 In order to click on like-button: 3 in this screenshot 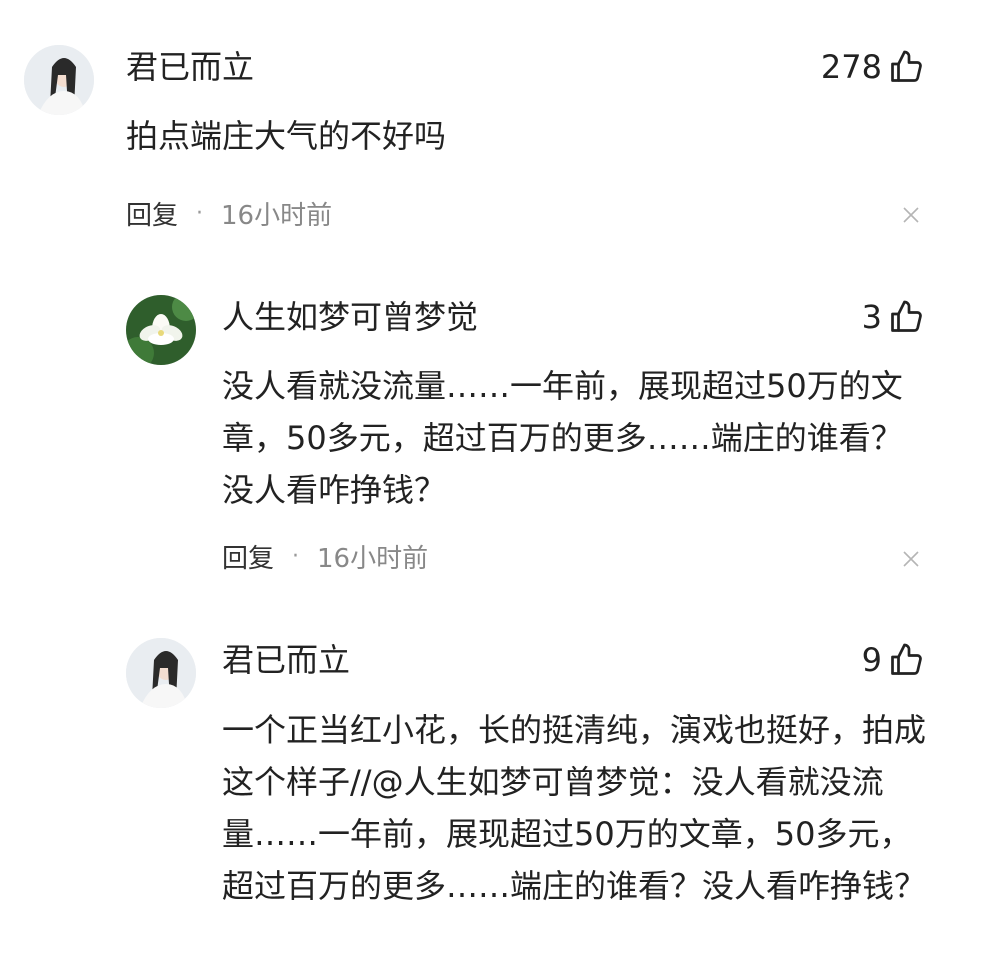, I will do `click(893, 317)`.